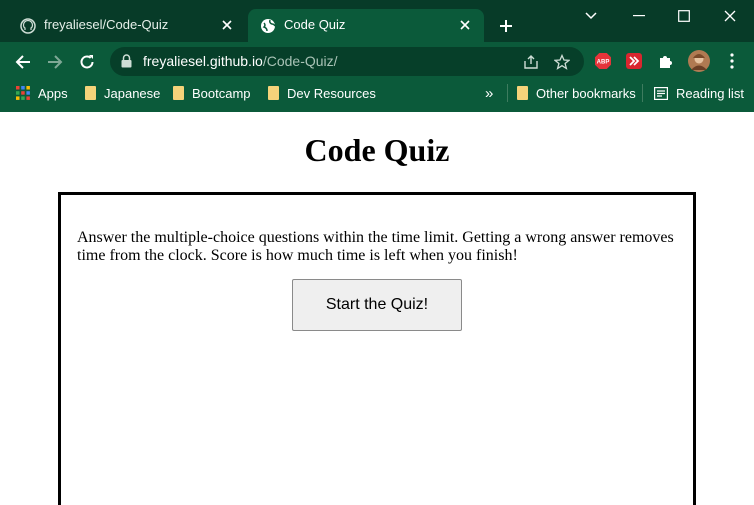 The height and width of the screenshot is (505, 754). What do you see at coordinates (562, 62) in the screenshot?
I see `bookmark-star-icon` at bounding box center [562, 62].